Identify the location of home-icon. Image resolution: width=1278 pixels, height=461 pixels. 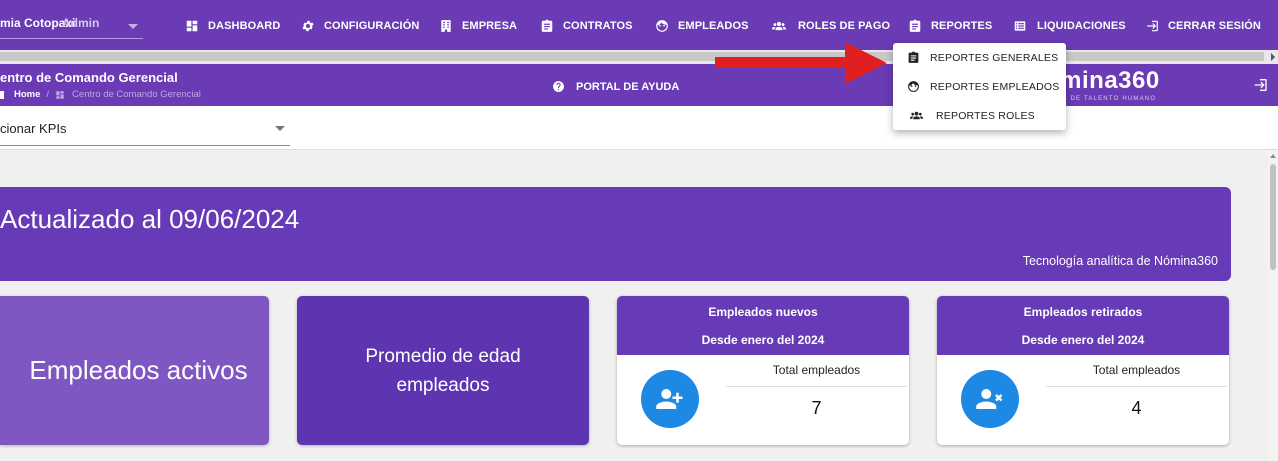
(2, 94).